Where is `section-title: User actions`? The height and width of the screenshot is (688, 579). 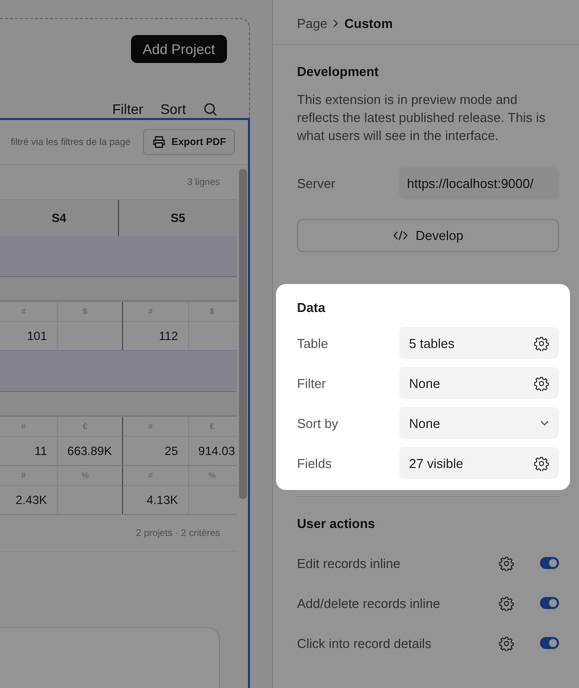 section-title: User actions is located at coordinates (336, 523).